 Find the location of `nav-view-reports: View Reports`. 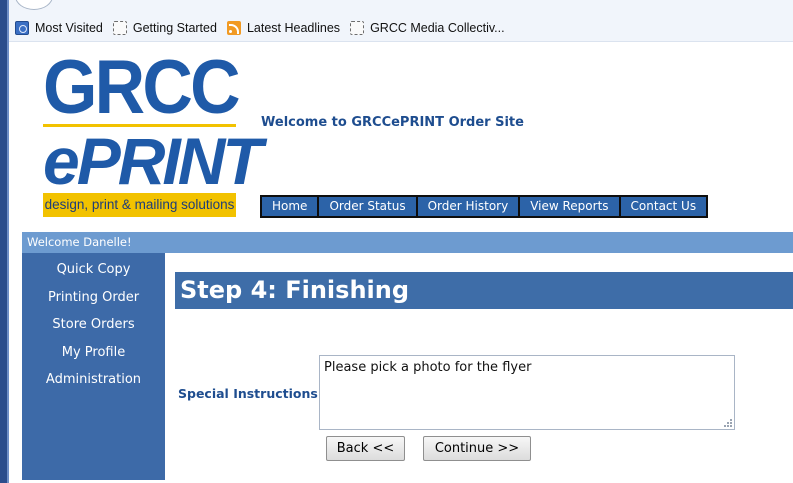

nav-view-reports: View Reports is located at coordinates (569, 206).